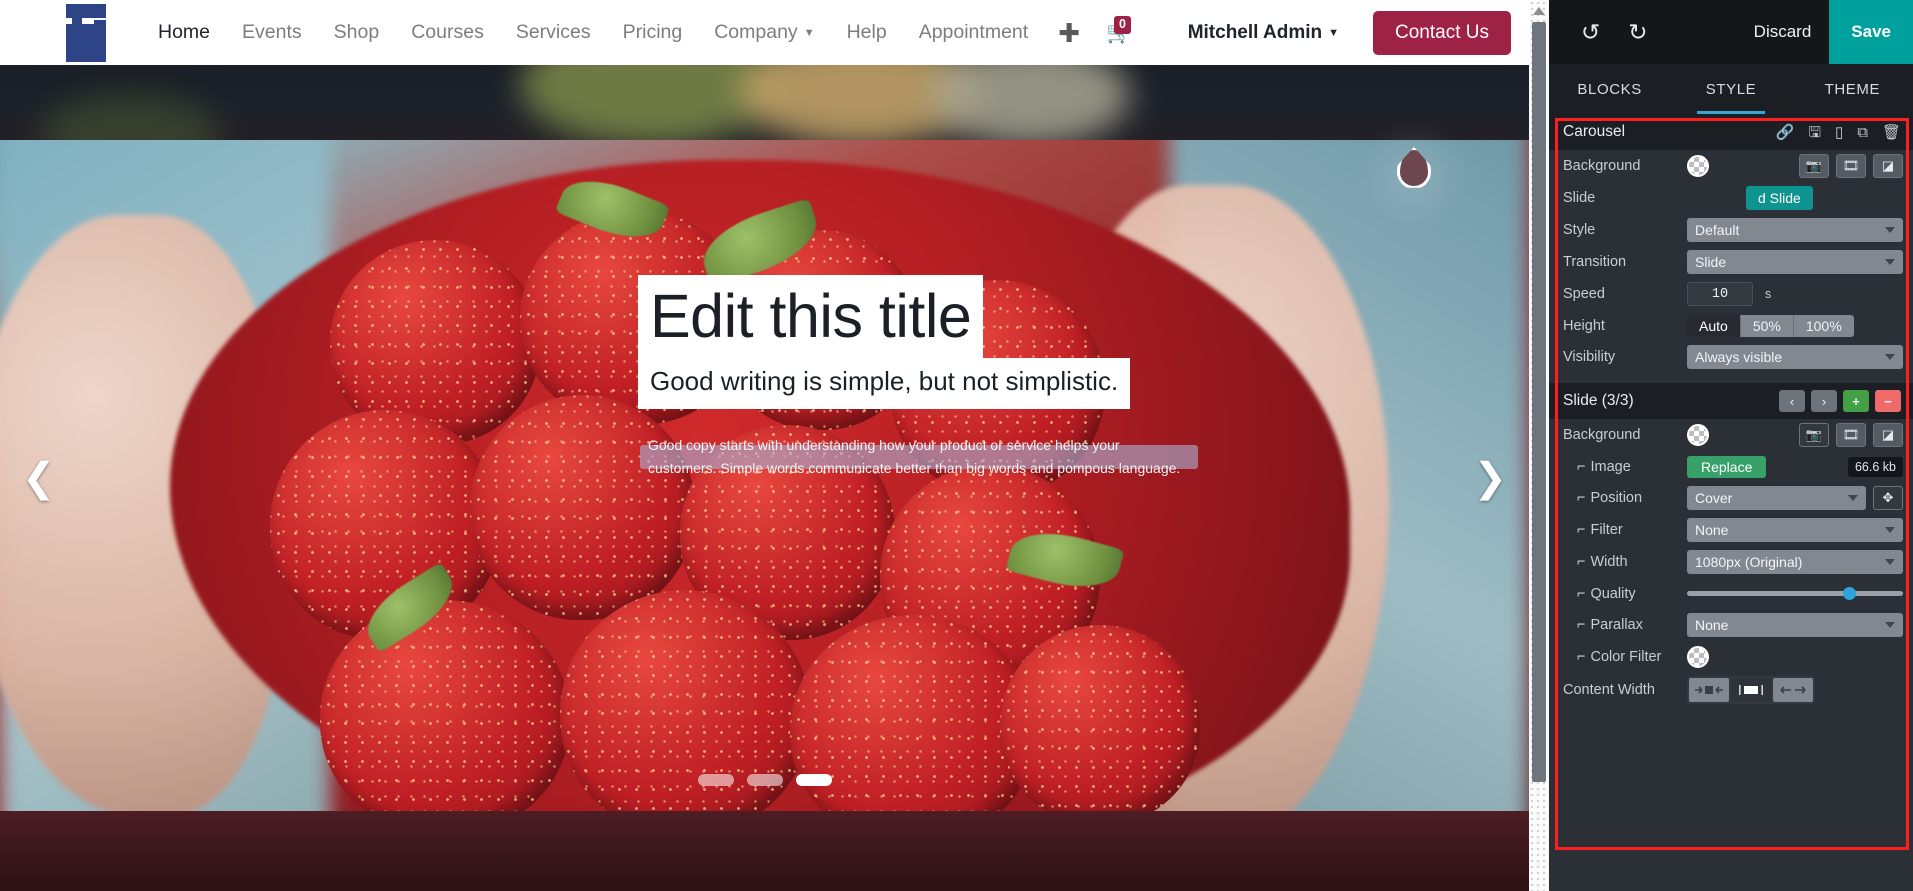 The image size is (1913, 891). What do you see at coordinates (811, 318) in the screenshot?
I see `hero-title: Edit this title` at bounding box center [811, 318].